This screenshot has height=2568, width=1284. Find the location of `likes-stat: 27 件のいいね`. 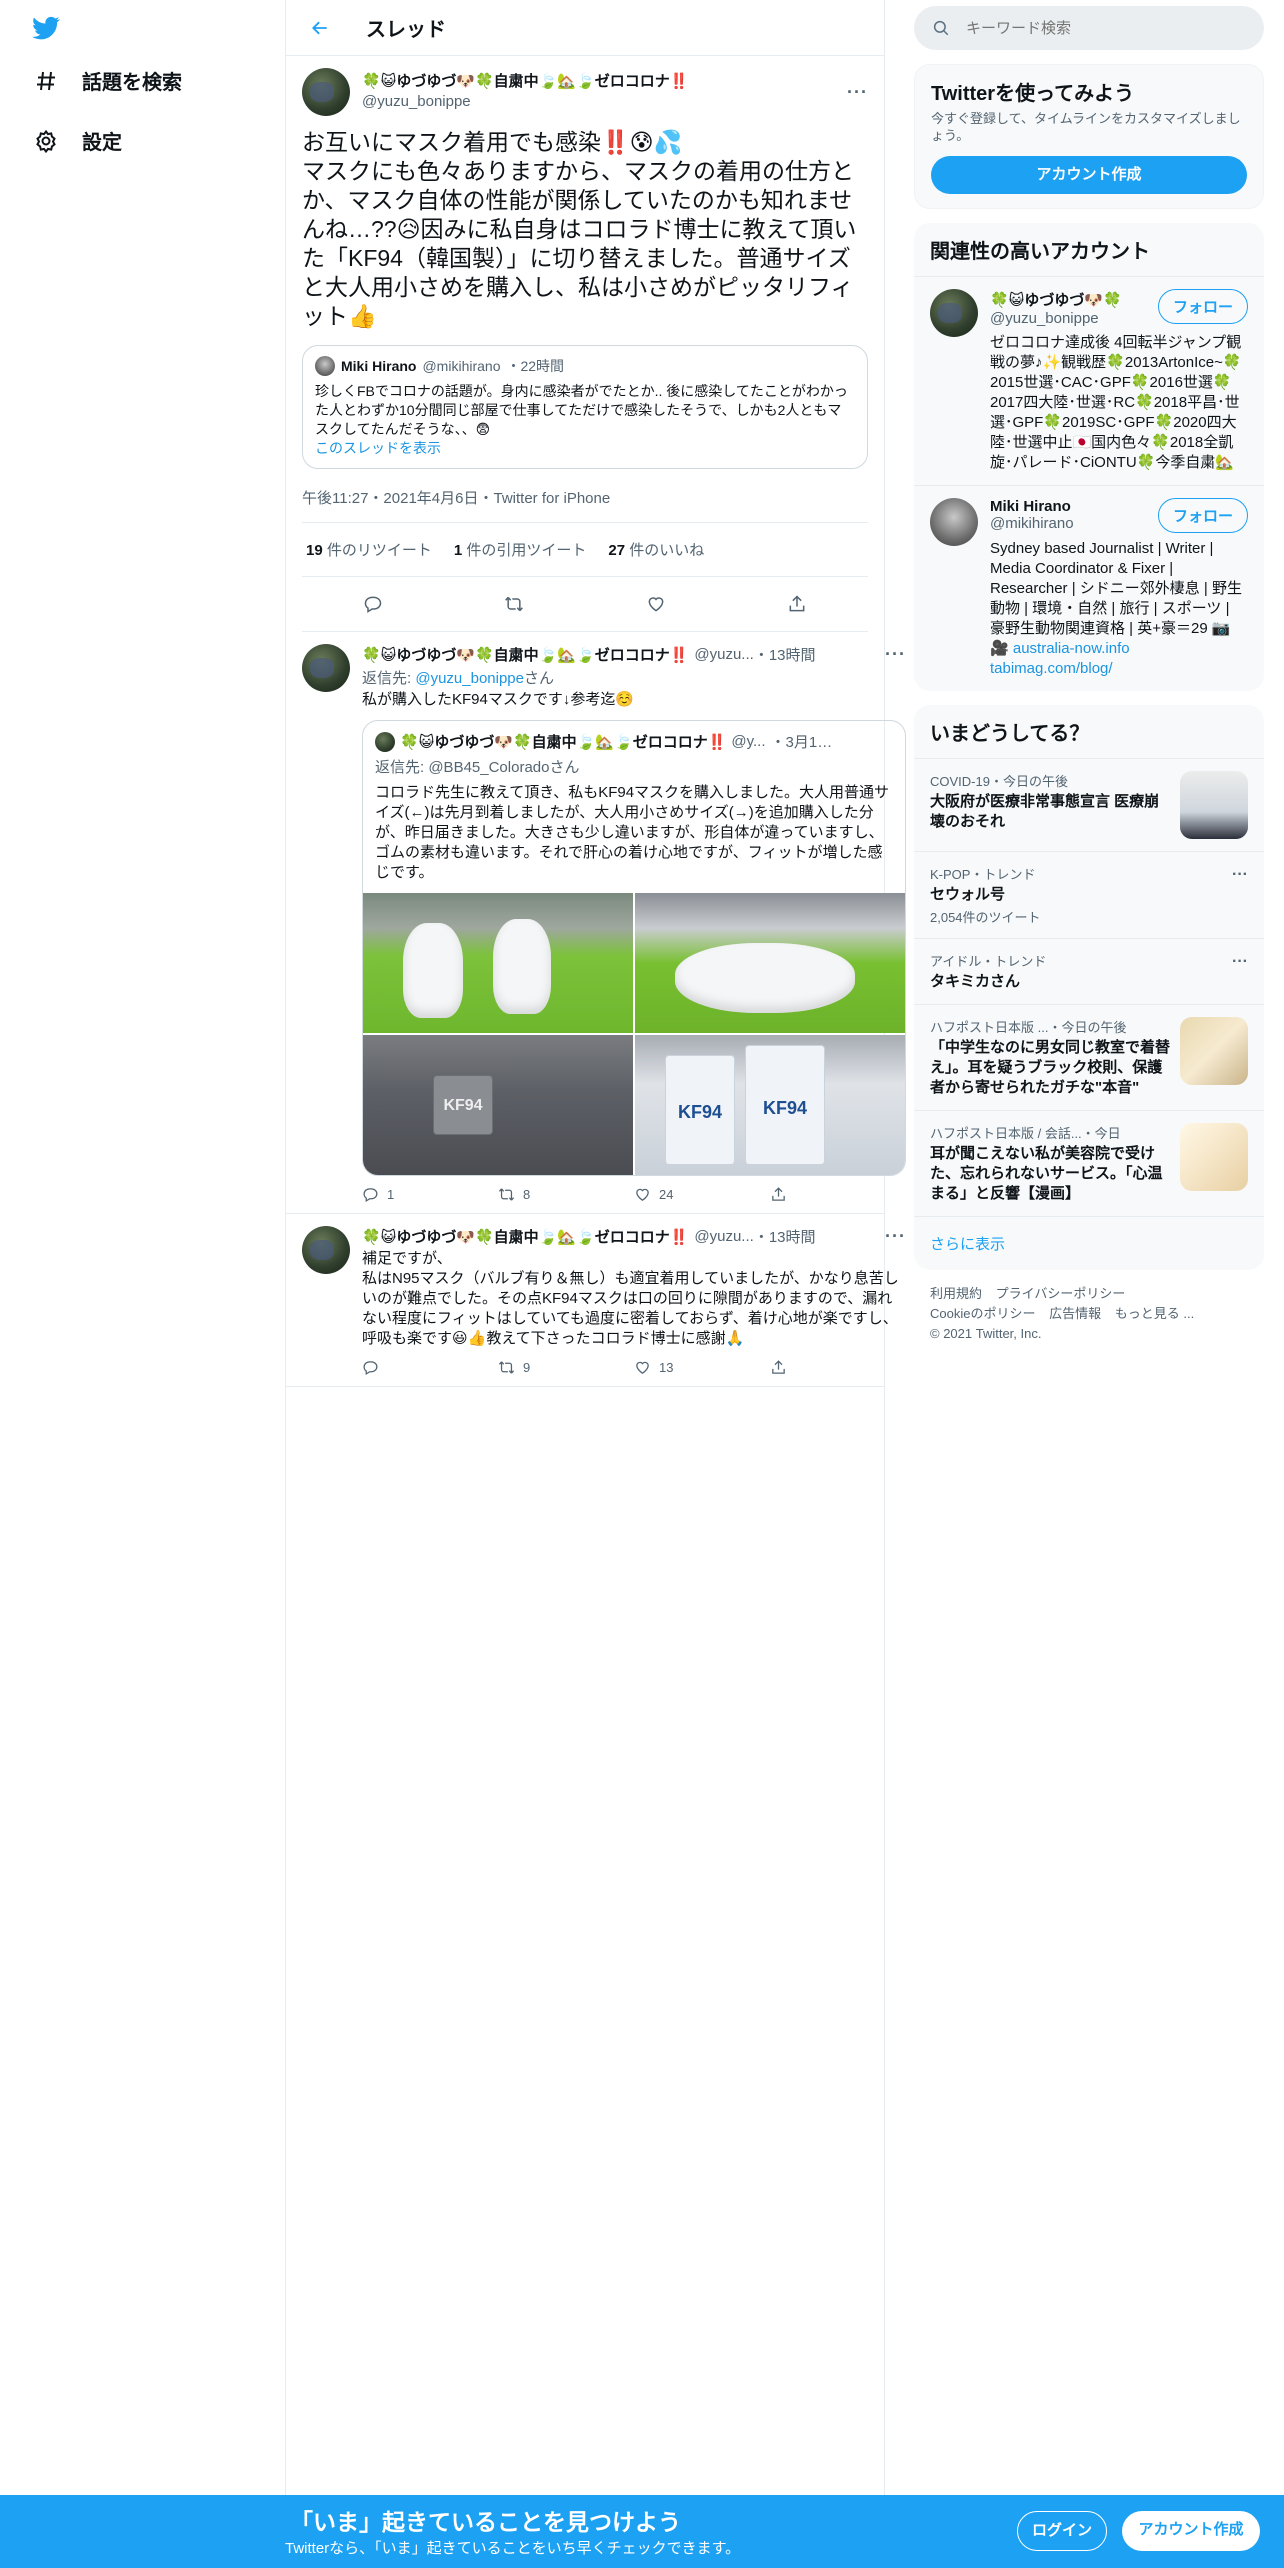

likes-stat: 27 件のいいね is located at coordinates (656, 549).